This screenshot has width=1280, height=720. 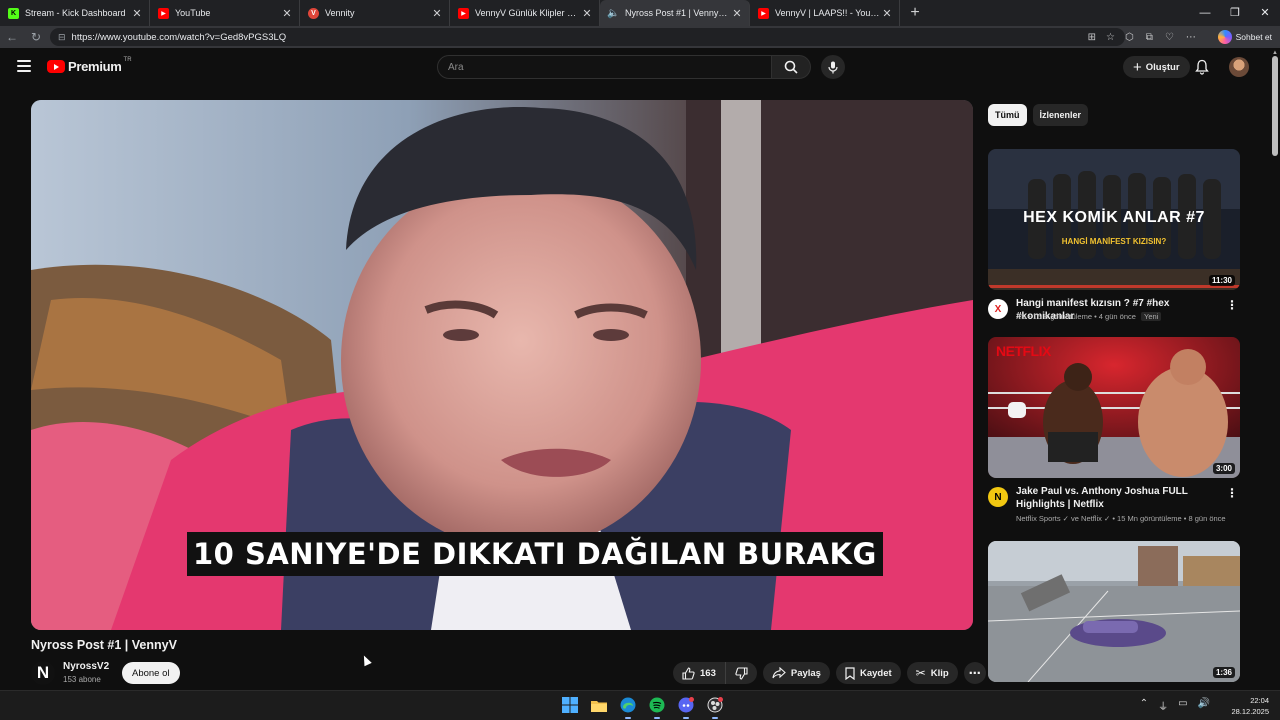 What do you see at coordinates (686, 707) in the screenshot?
I see `discord-icon` at bounding box center [686, 707].